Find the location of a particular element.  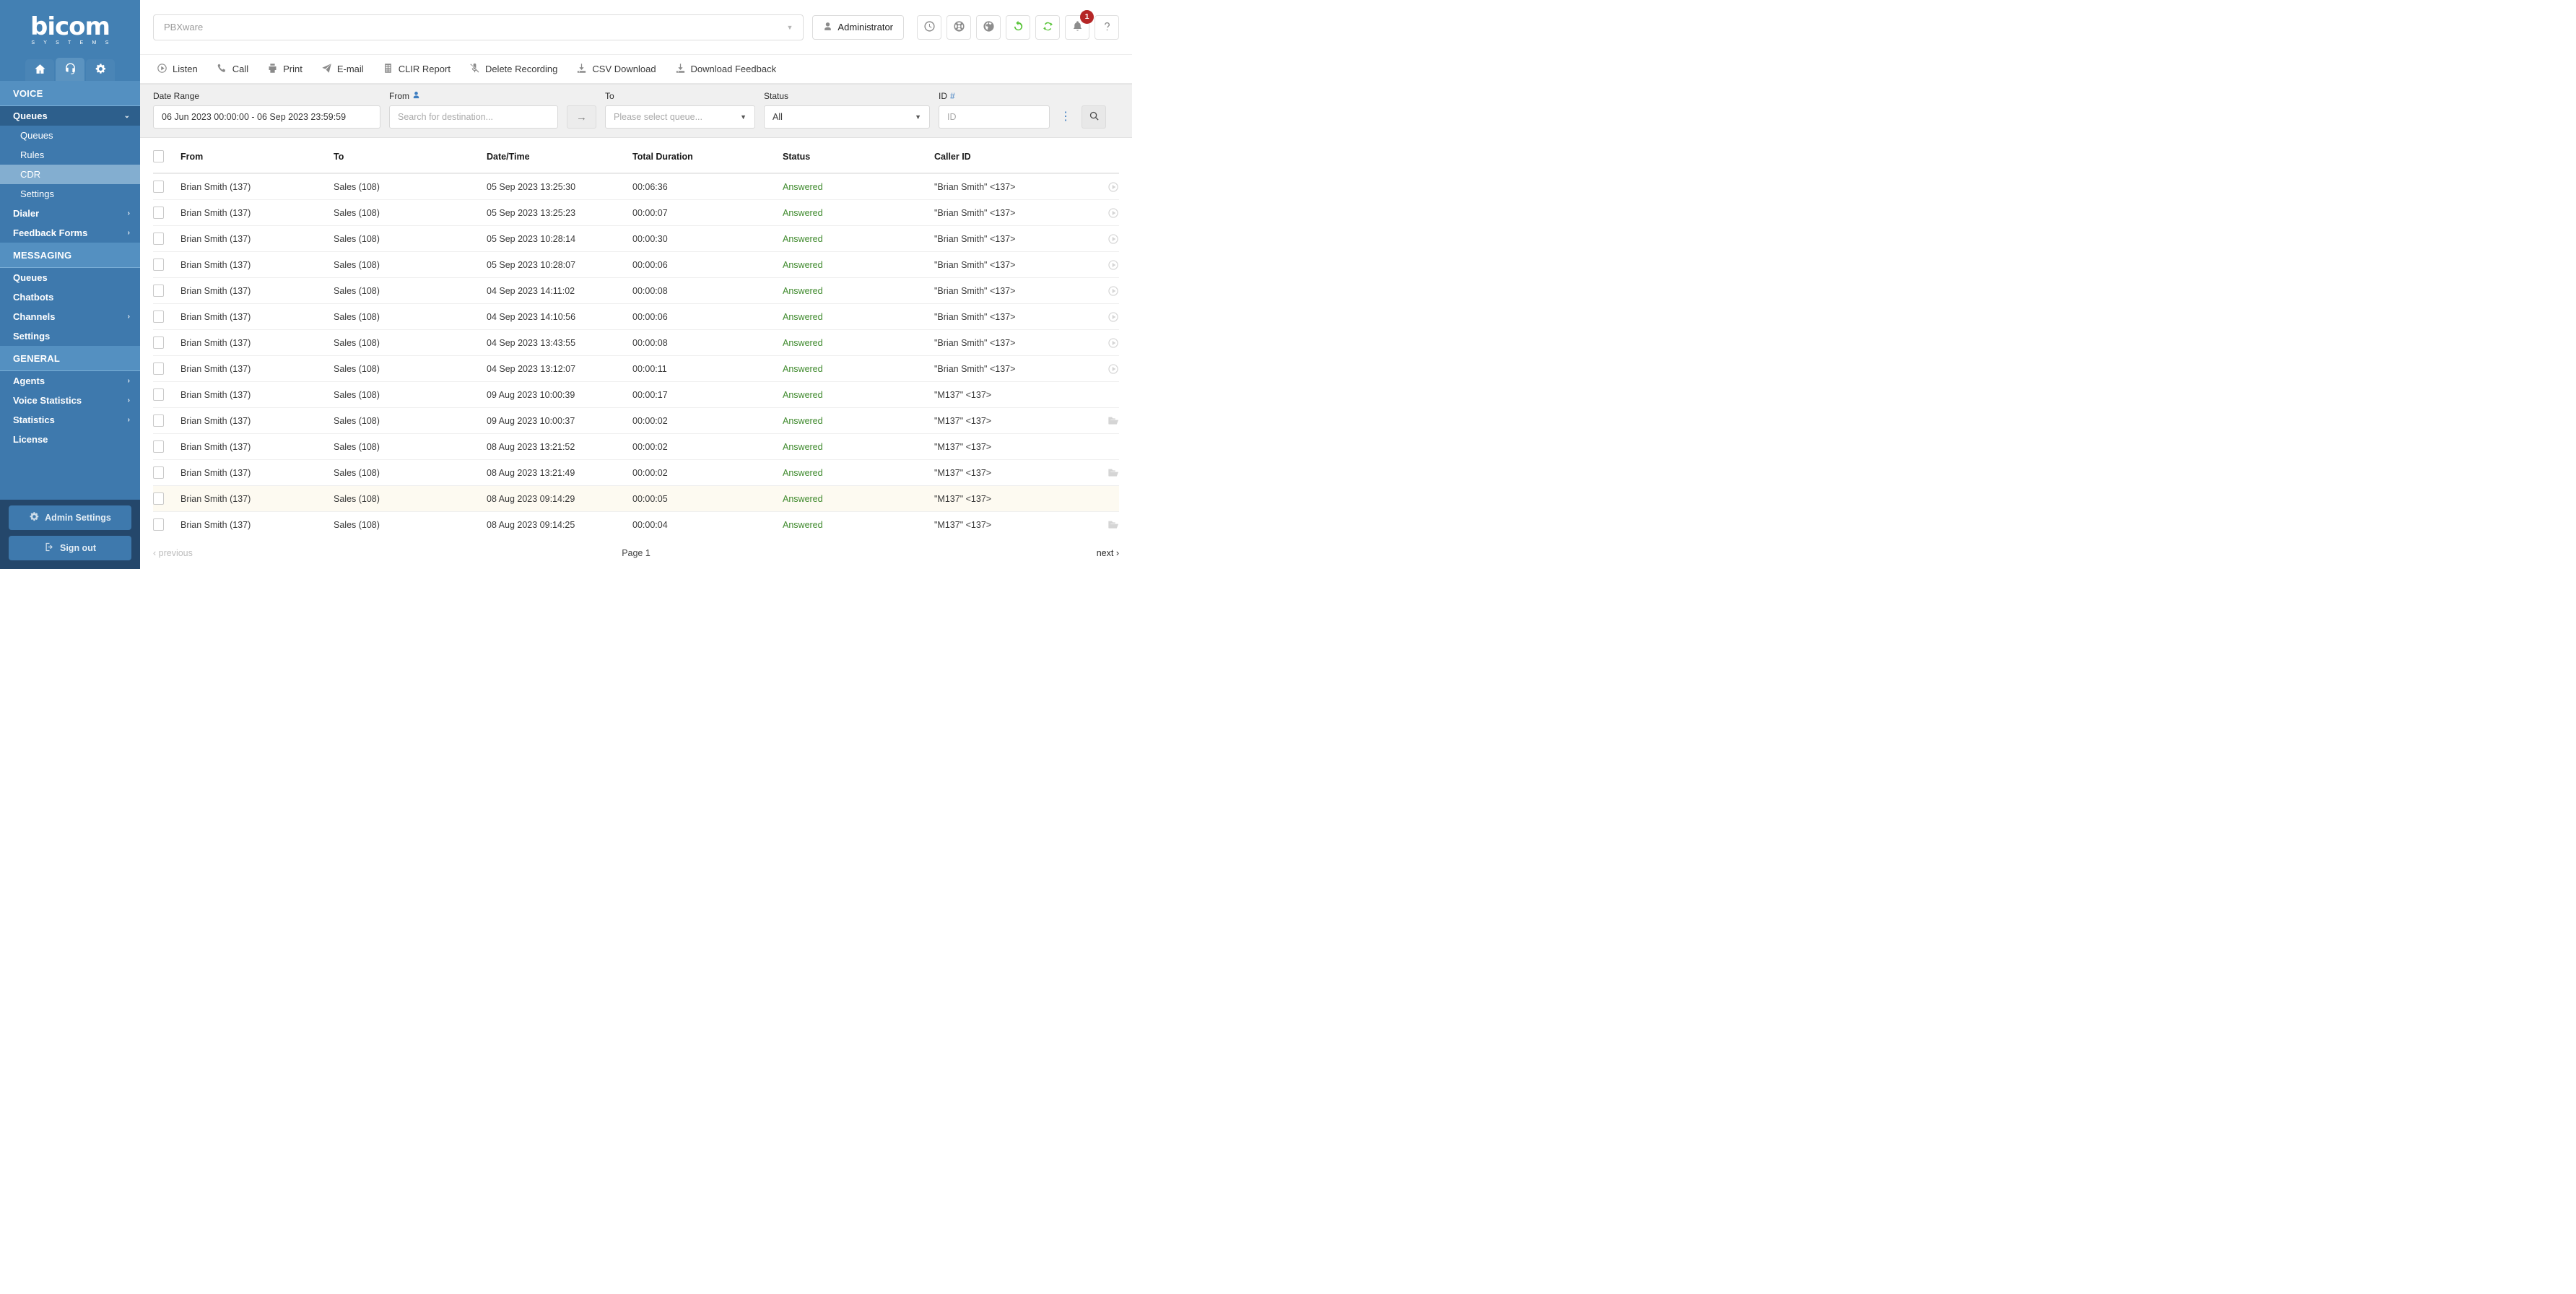

server-select: PBXware ▼ is located at coordinates (478, 27).